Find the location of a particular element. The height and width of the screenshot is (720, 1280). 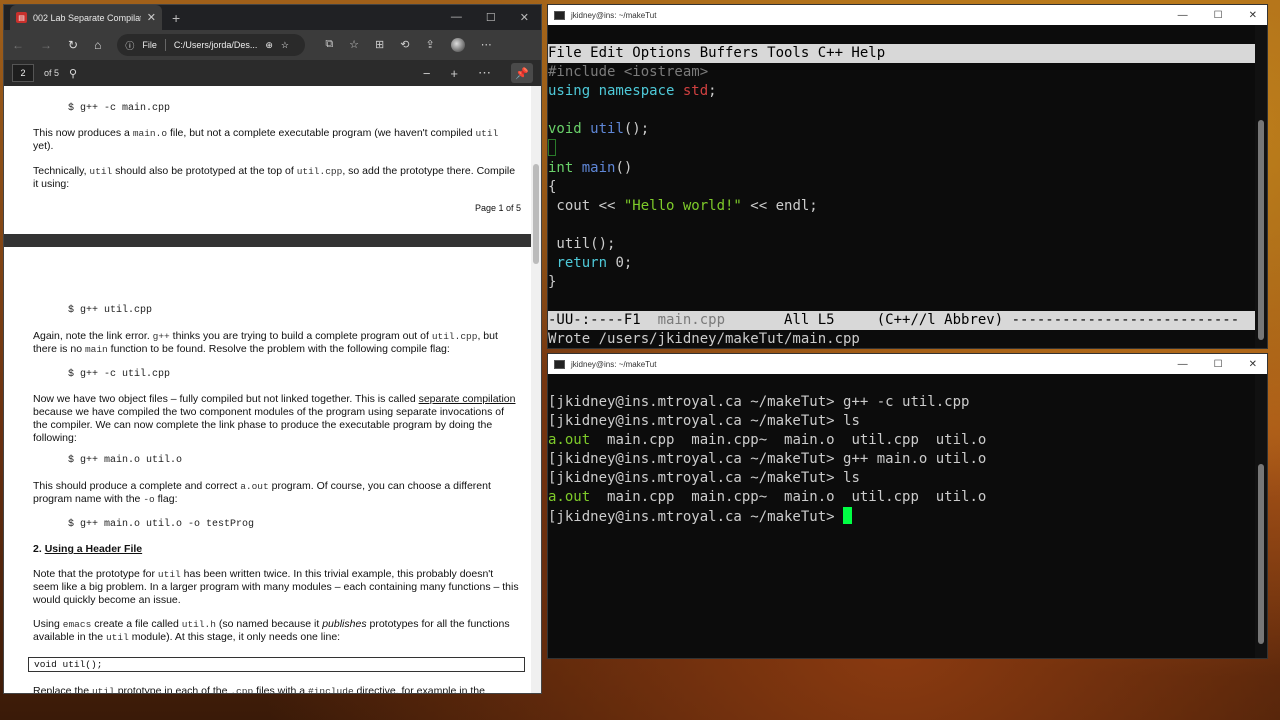

zoom-out-icon: − is located at coordinates (427, 73).